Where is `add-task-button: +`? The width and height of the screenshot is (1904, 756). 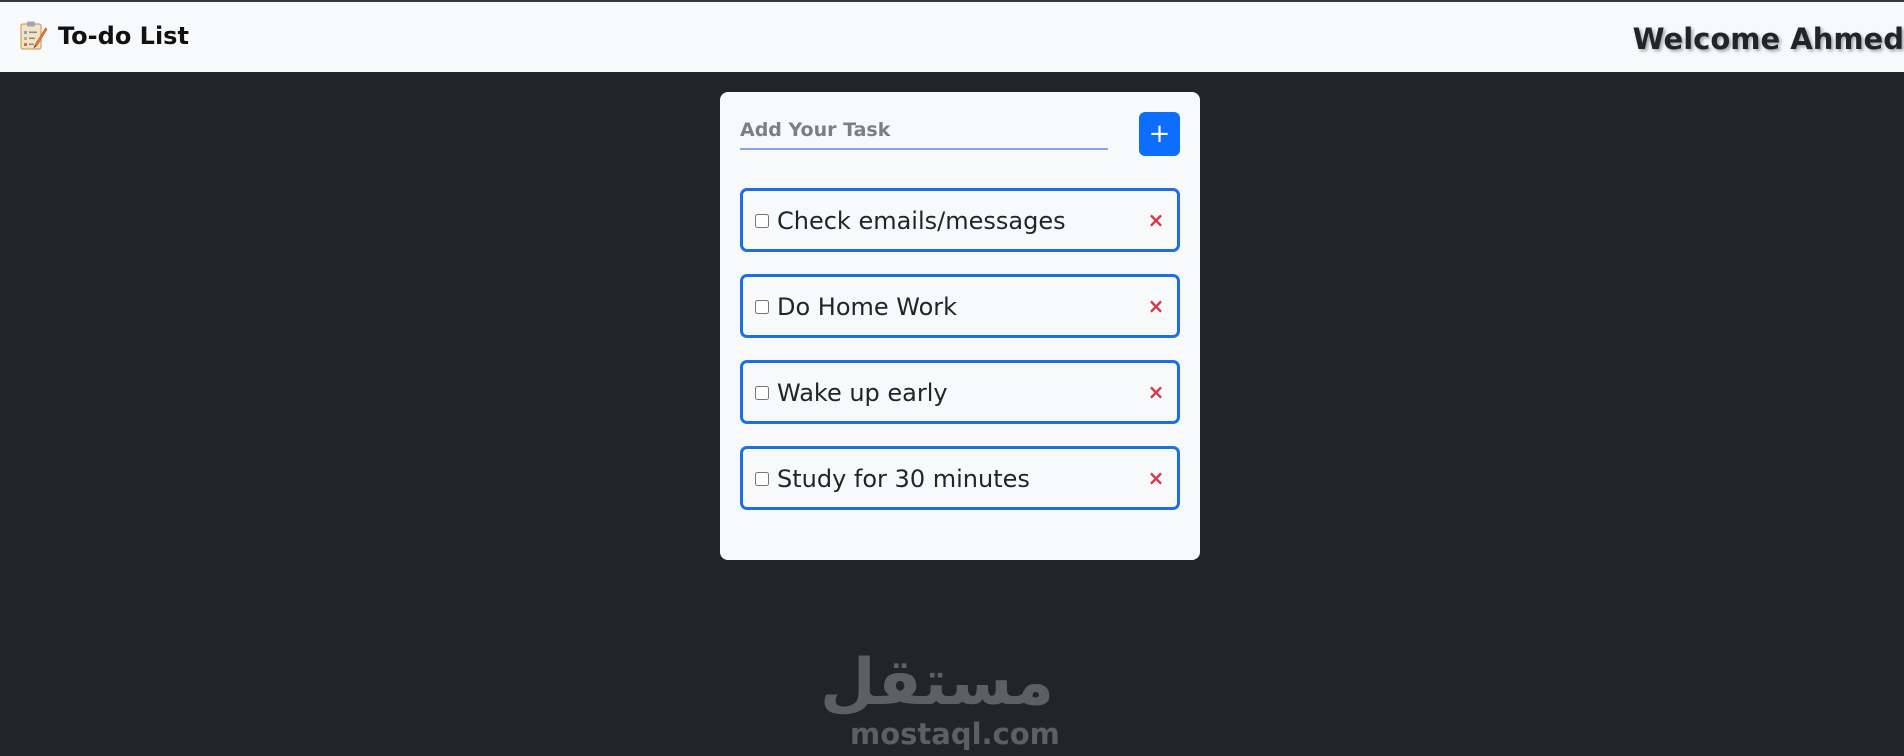 add-task-button: + is located at coordinates (1159, 134).